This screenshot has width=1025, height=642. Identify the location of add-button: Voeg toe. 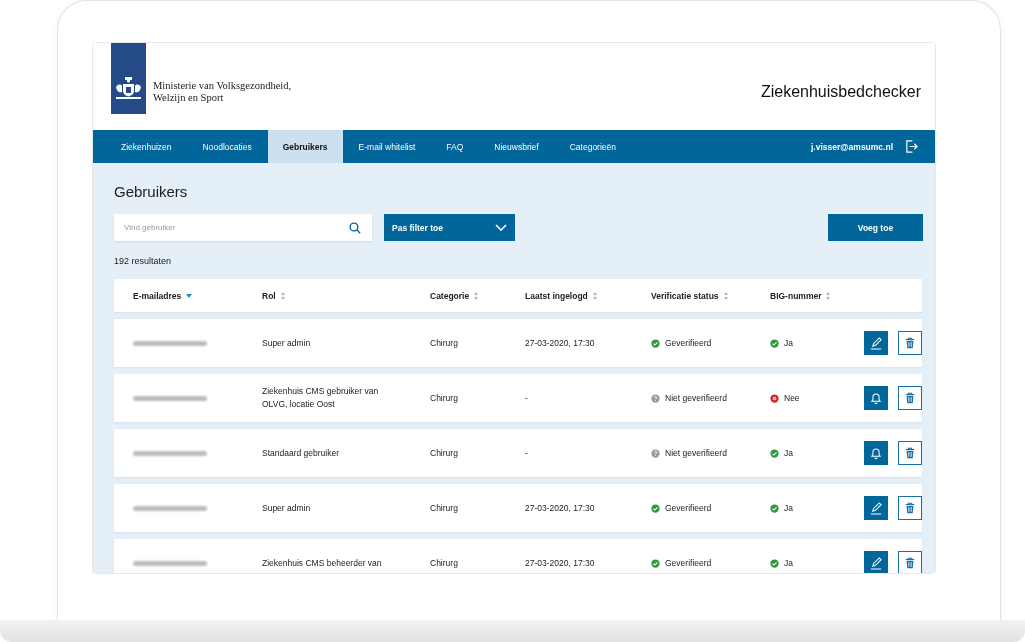
(875, 227).